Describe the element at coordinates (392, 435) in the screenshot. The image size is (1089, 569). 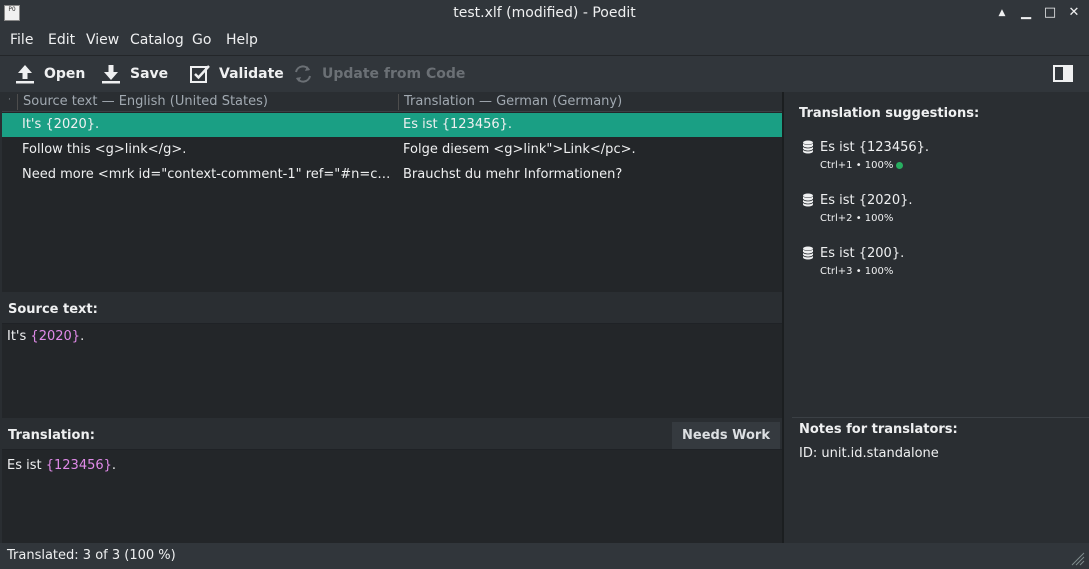
I see `translation-label-bar: Translation: Needs Work` at that location.